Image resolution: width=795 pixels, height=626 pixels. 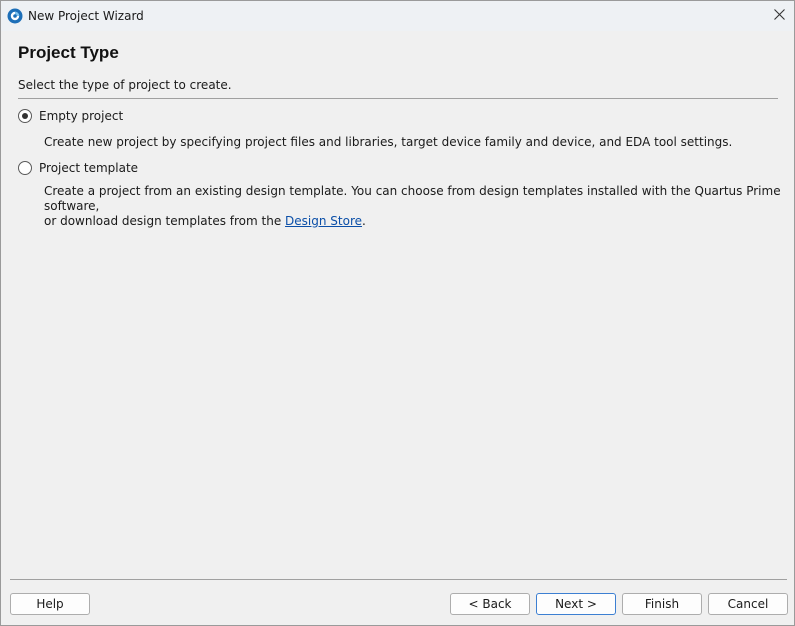 I want to click on design-store-link: Design Store, so click(x=323, y=221).